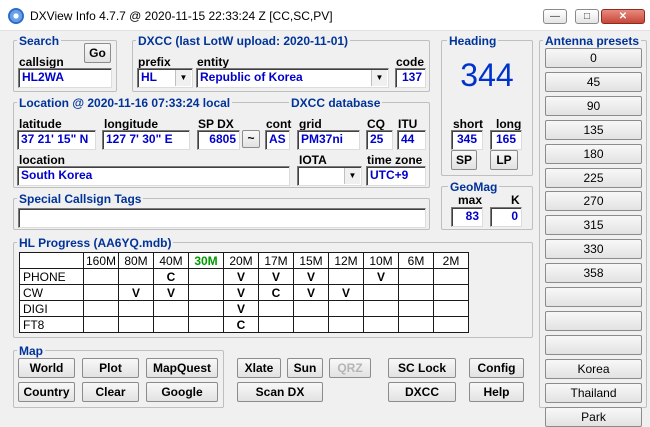 The image size is (650, 427). Describe the element at coordinates (146, 140) in the screenshot. I see `longitude-field: 127 7' 30" E` at that location.